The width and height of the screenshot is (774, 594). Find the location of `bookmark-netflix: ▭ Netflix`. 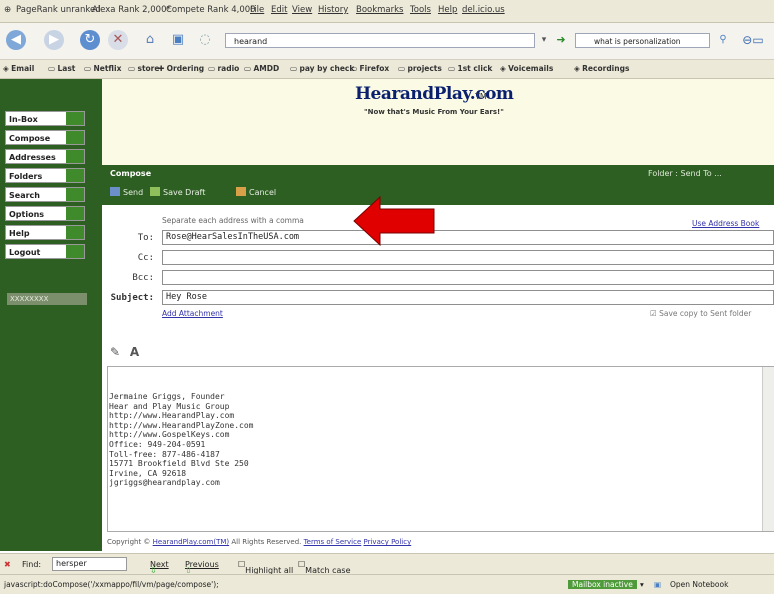

bookmark-netflix: ▭ Netflix is located at coordinates (102, 68).